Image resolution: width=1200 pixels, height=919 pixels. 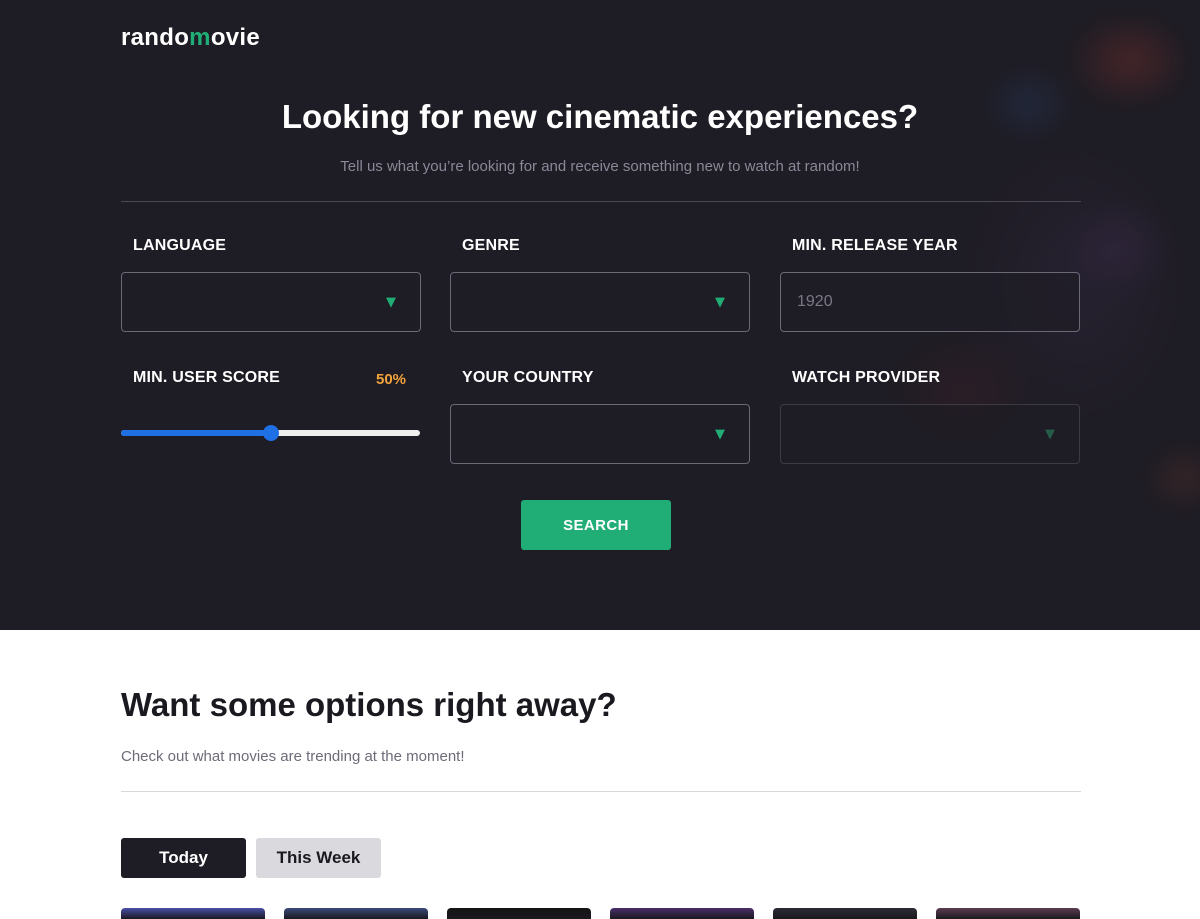 I want to click on tab-this-week: This Week, so click(x=318, y=858).